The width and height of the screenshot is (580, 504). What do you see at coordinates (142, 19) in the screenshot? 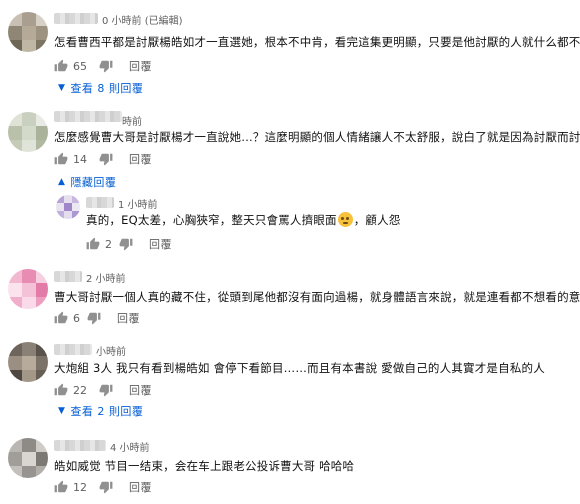
I see `timestamp: 0 小時前 (已編輯)` at bounding box center [142, 19].